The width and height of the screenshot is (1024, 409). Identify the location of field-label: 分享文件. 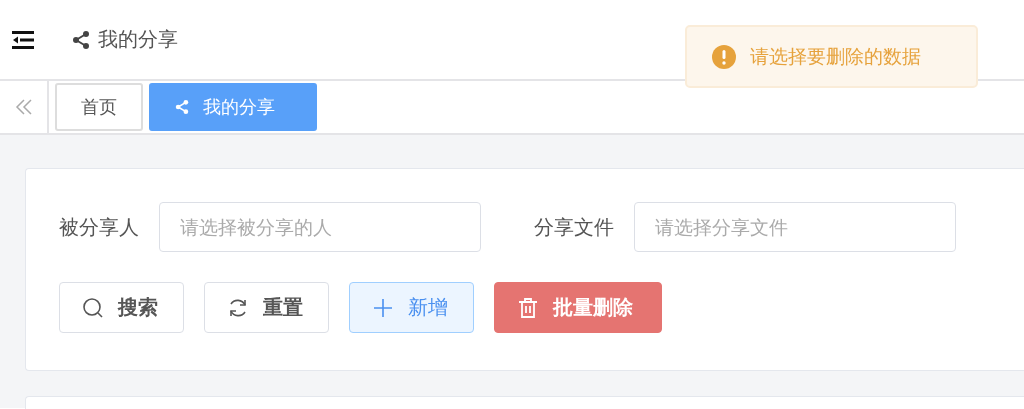
(574, 227).